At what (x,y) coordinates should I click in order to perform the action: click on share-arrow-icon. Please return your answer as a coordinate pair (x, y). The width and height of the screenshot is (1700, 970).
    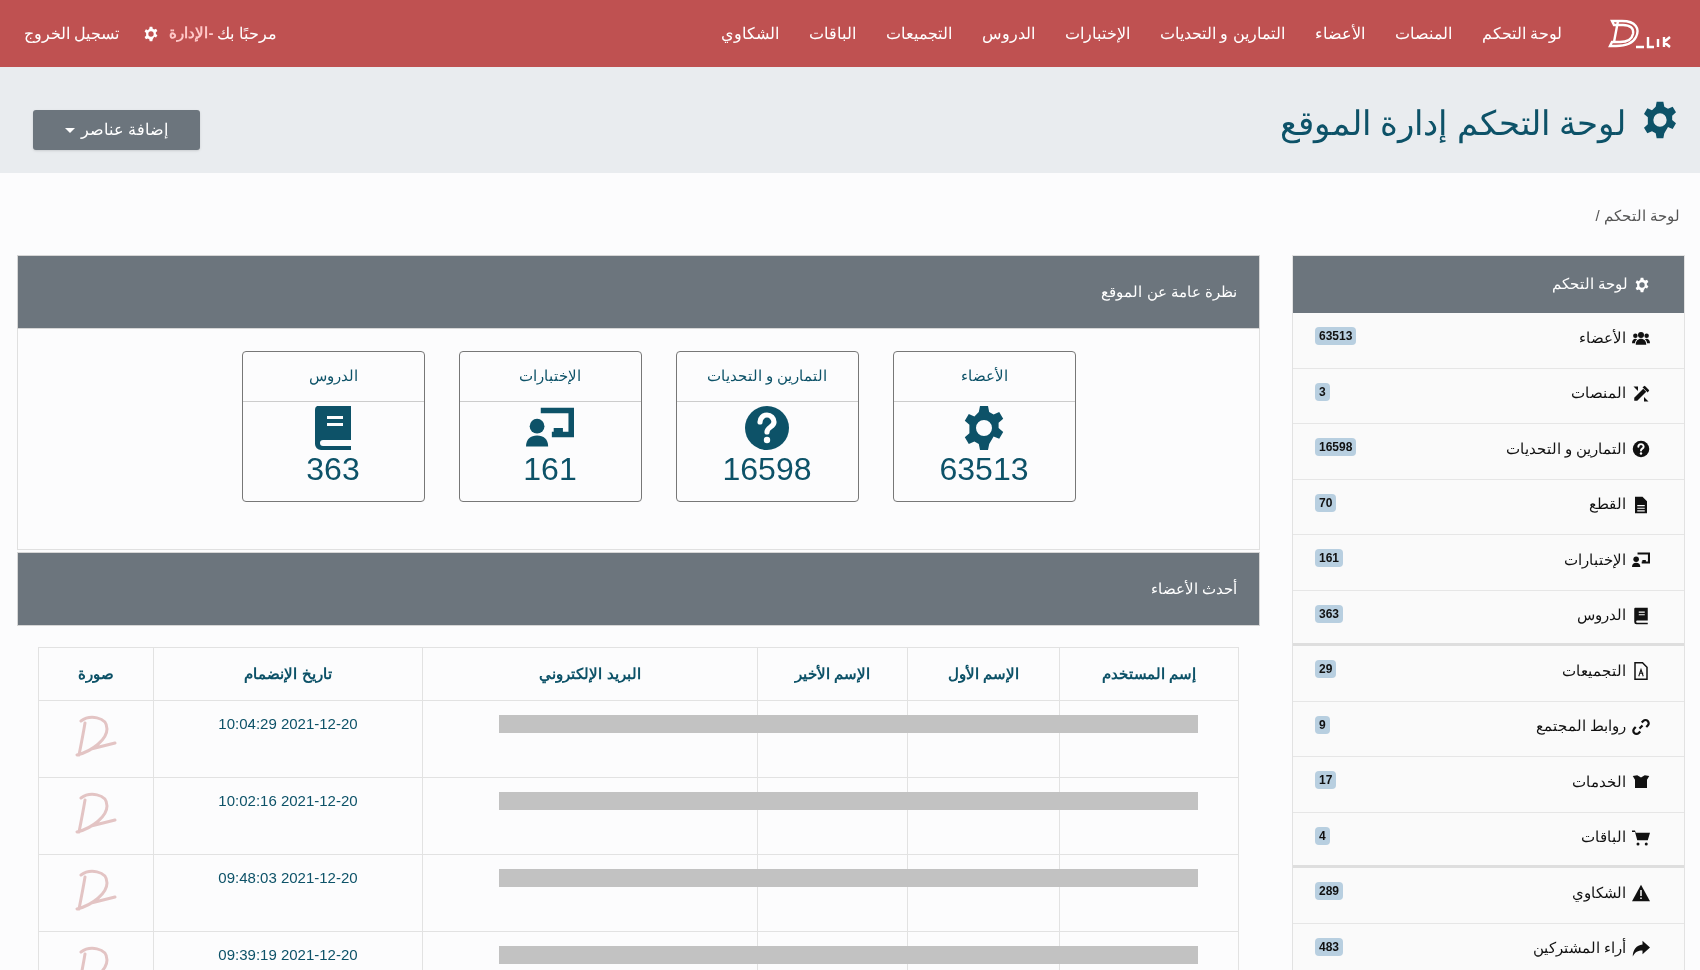
    Looking at the image, I should click on (1641, 948).